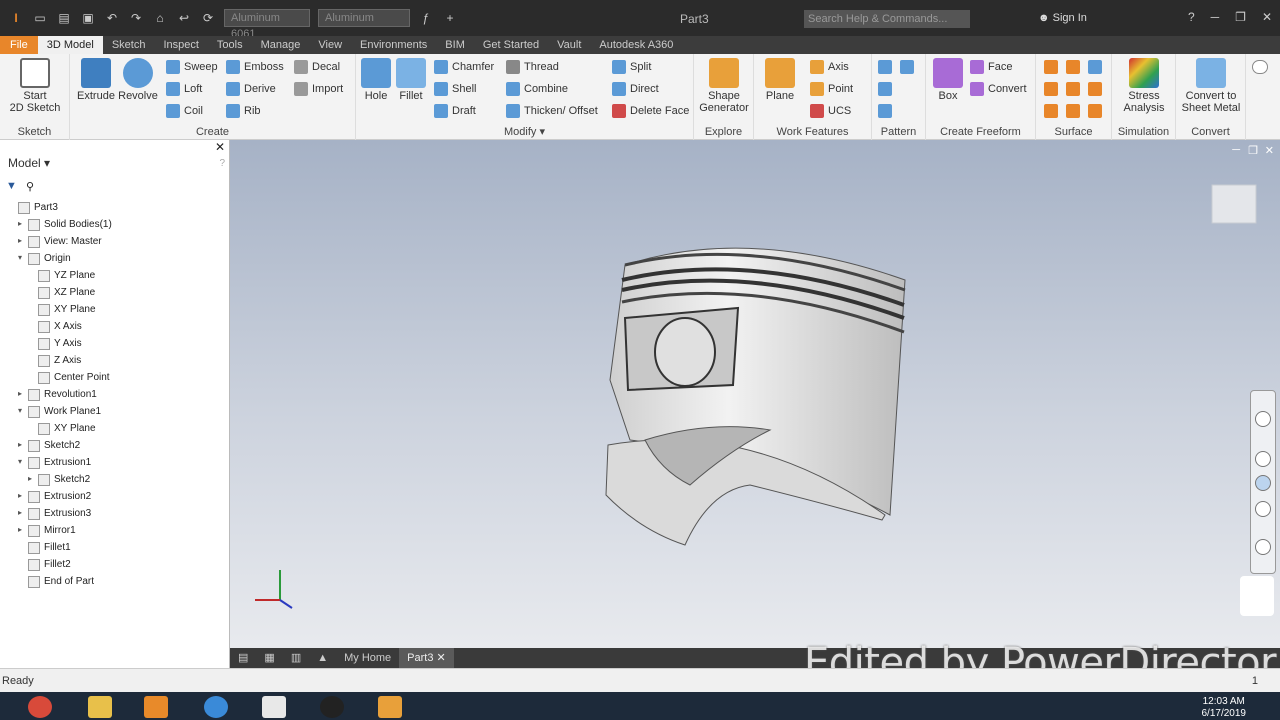 This screenshot has width=1280, height=720. Describe the element at coordinates (115, 412) in the screenshot. I see `tree-node: ▾ Work Plane1` at that location.